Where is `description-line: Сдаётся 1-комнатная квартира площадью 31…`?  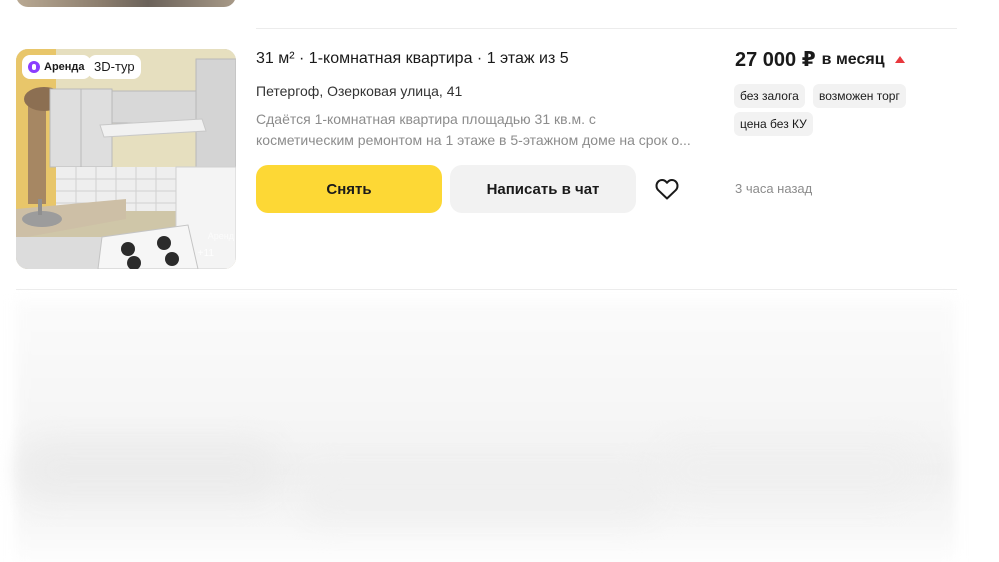 description-line: Сдаётся 1-комнатная квартира площадью 31… is located at coordinates (426, 119).